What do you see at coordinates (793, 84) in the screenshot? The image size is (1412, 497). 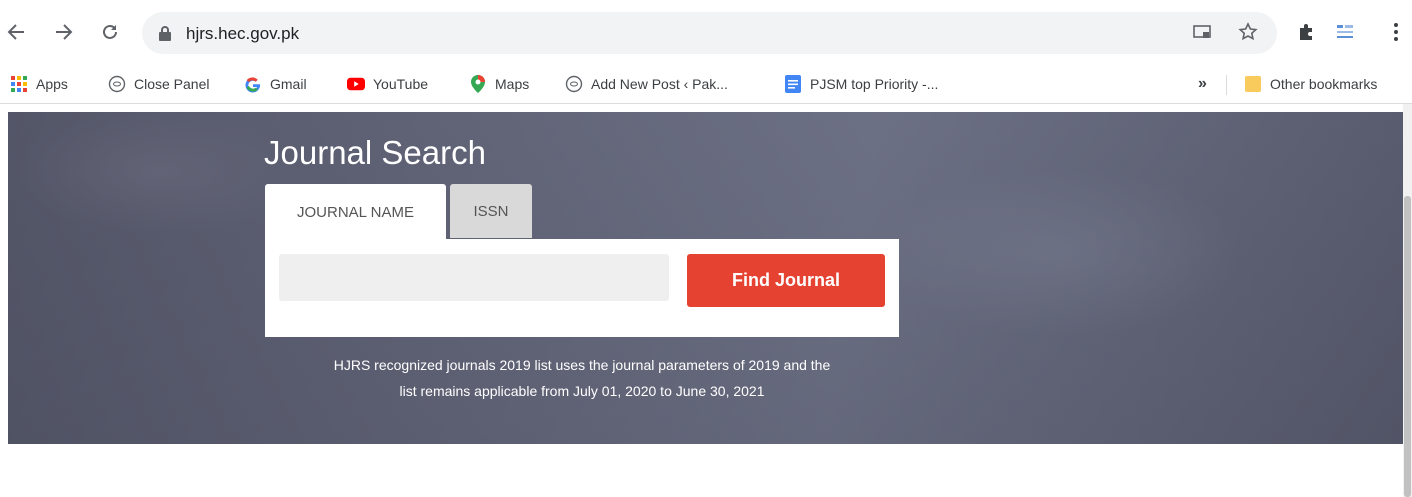 I see `docs-icon` at bounding box center [793, 84].